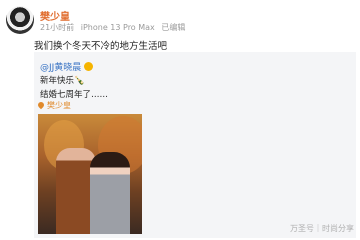  What do you see at coordinates (117, 27) in the screenshot?
I see `post-device: iPhone 13 Pro Max` at bounding box center [117, 27].